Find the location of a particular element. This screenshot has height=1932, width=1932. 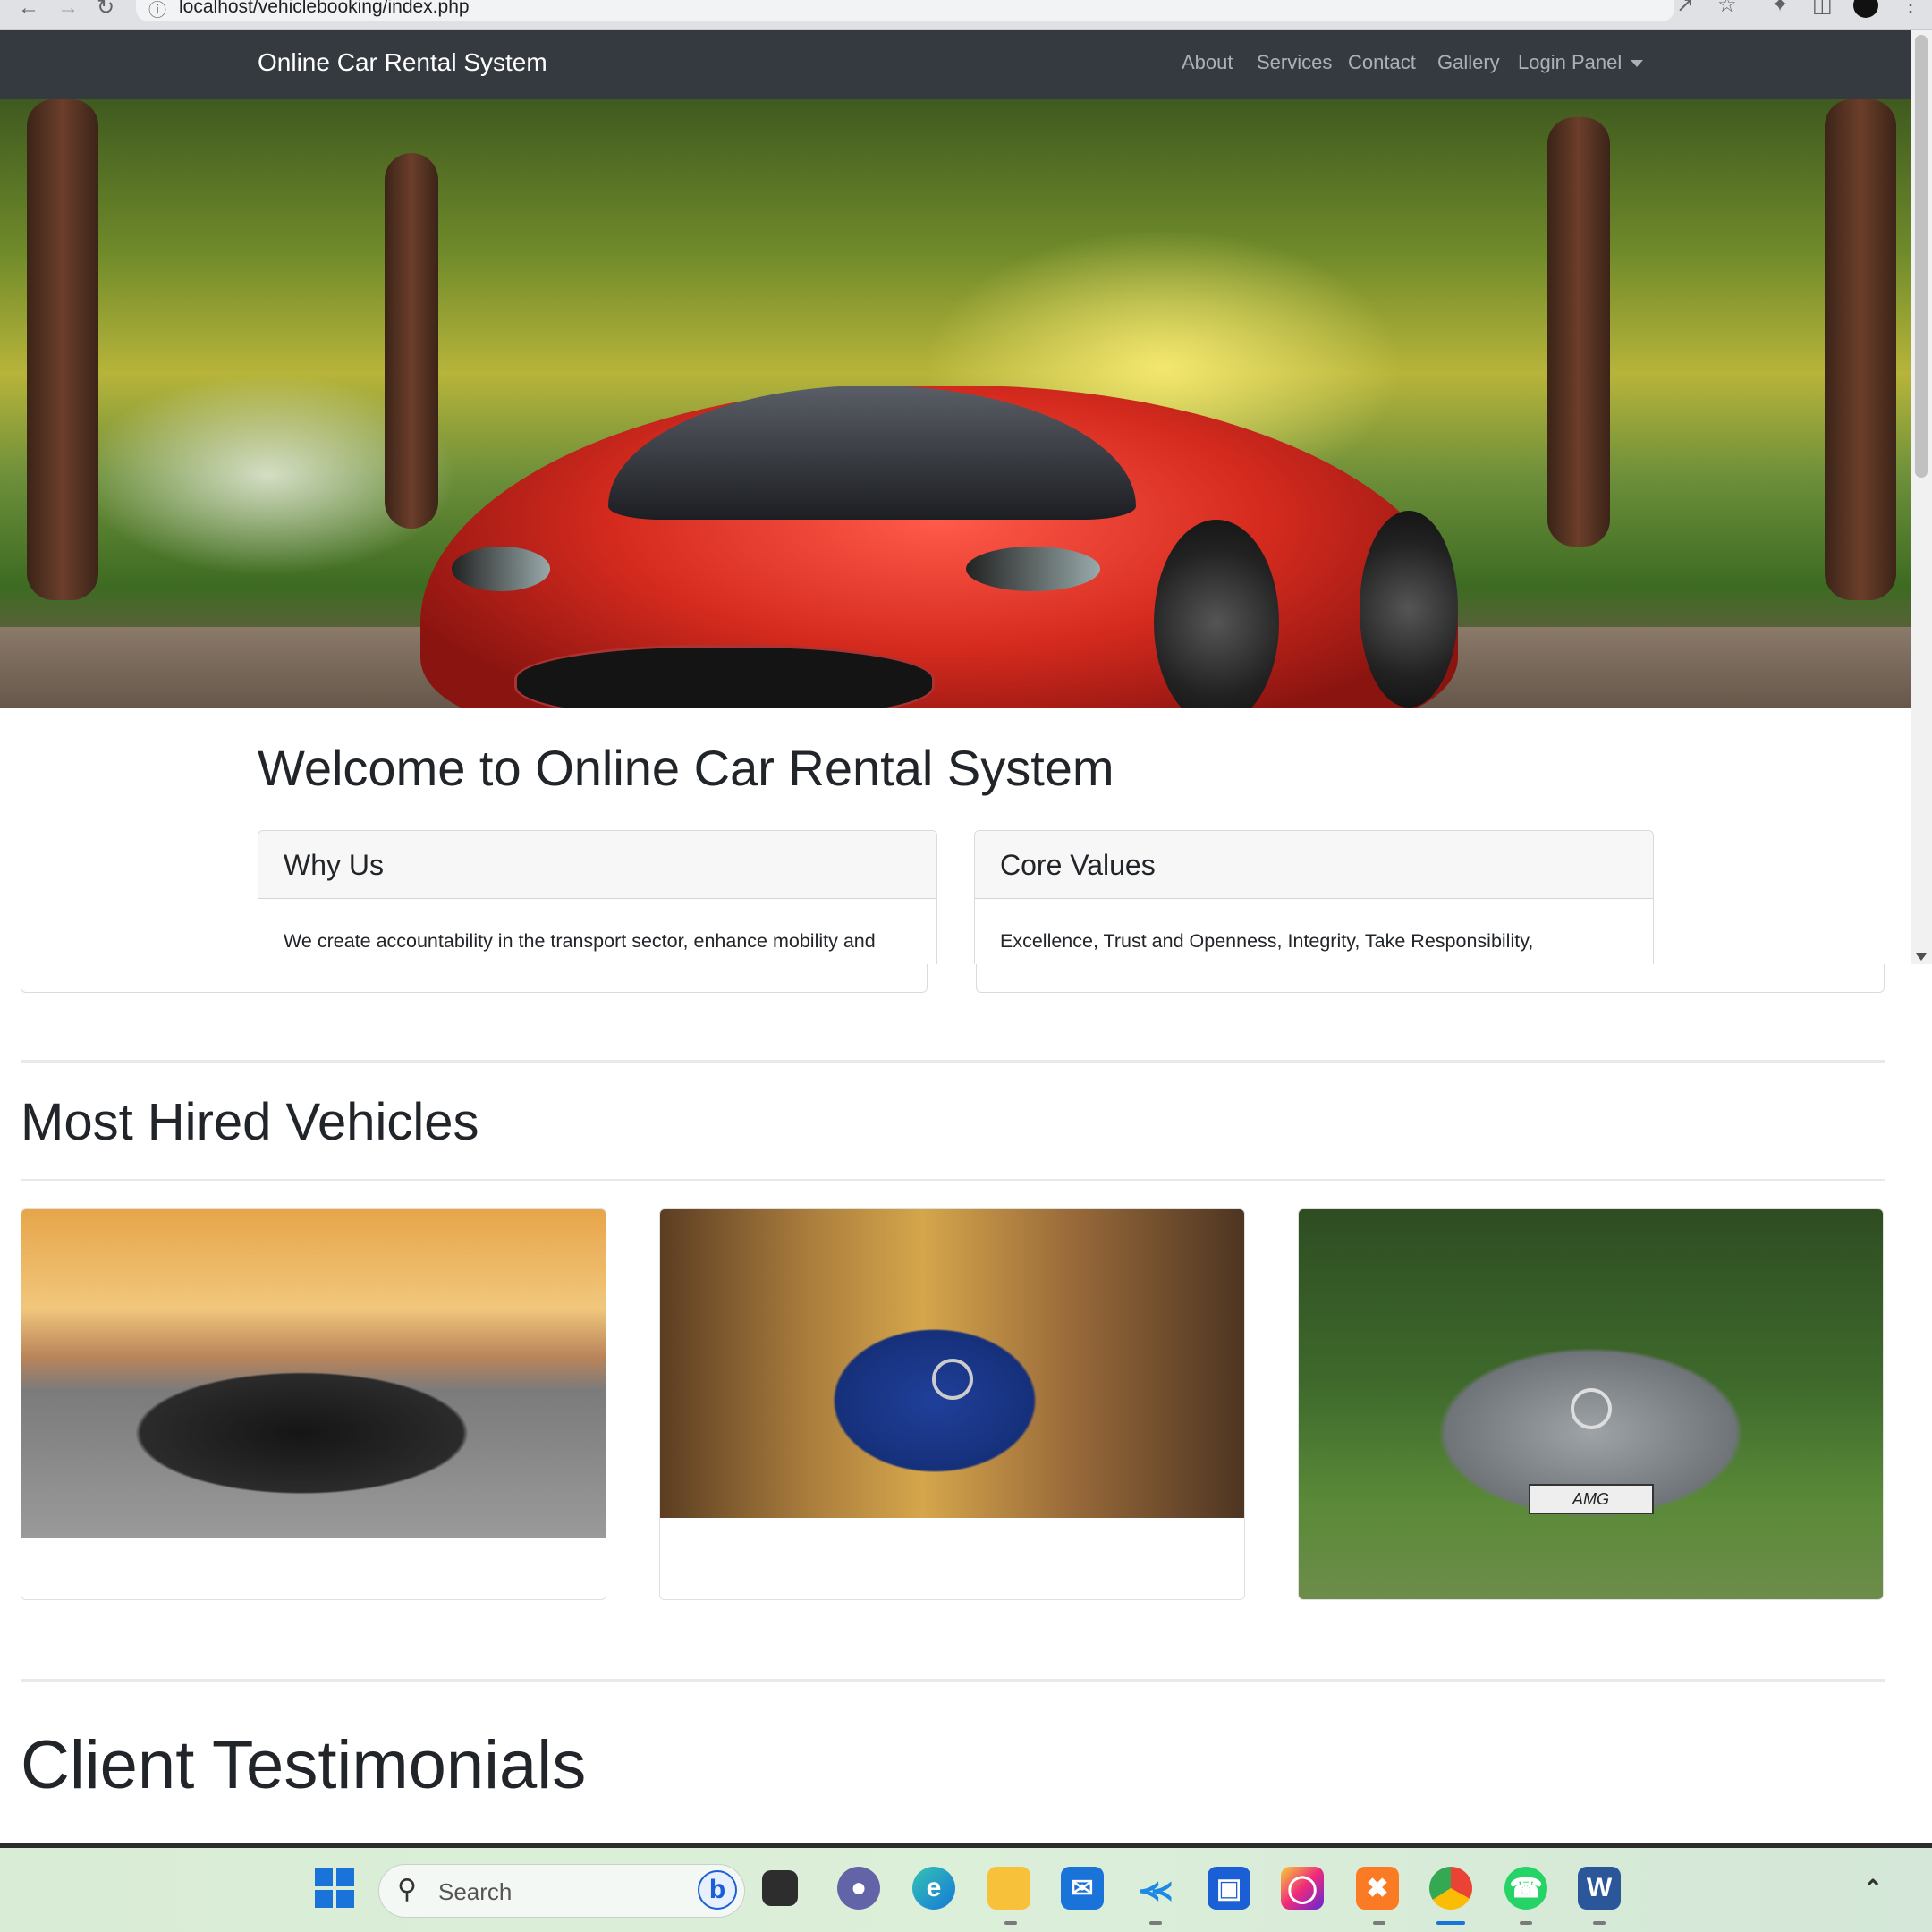

silver-mercedes-image: AMG is located at coordinates (1591, 1404).